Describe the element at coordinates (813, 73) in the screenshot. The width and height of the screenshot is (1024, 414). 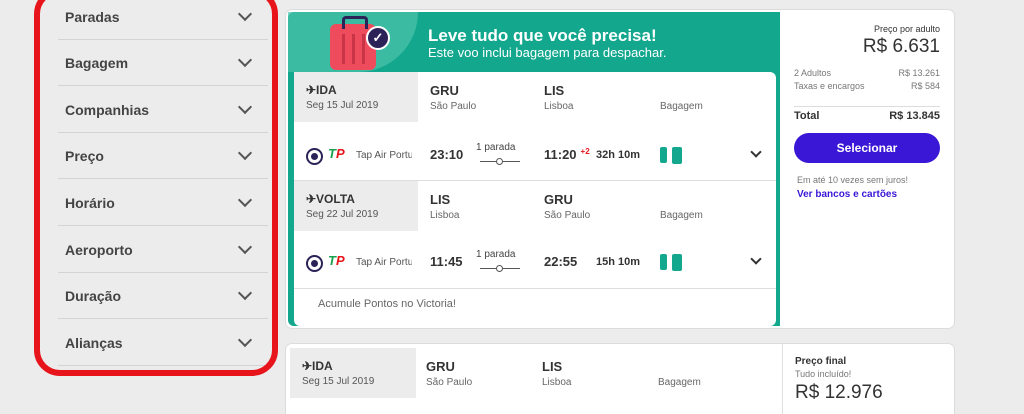
I see `adults-label: 2 Adultos` at that location.